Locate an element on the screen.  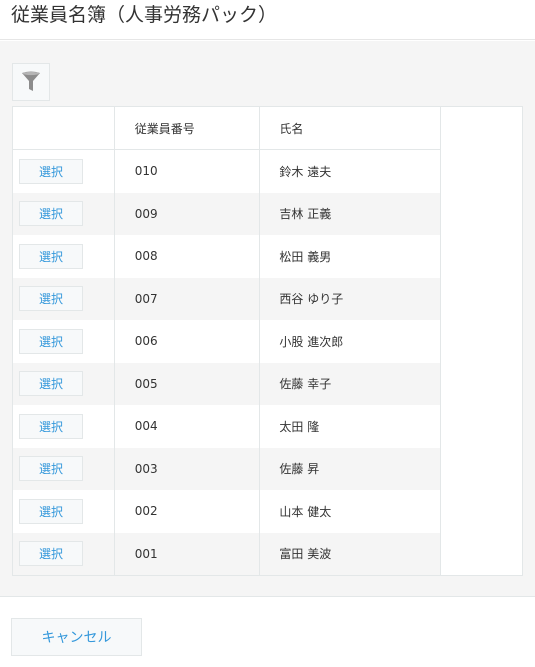
table-row: 選択 006 小股 進次郎 is located at coordinates (226, 341).